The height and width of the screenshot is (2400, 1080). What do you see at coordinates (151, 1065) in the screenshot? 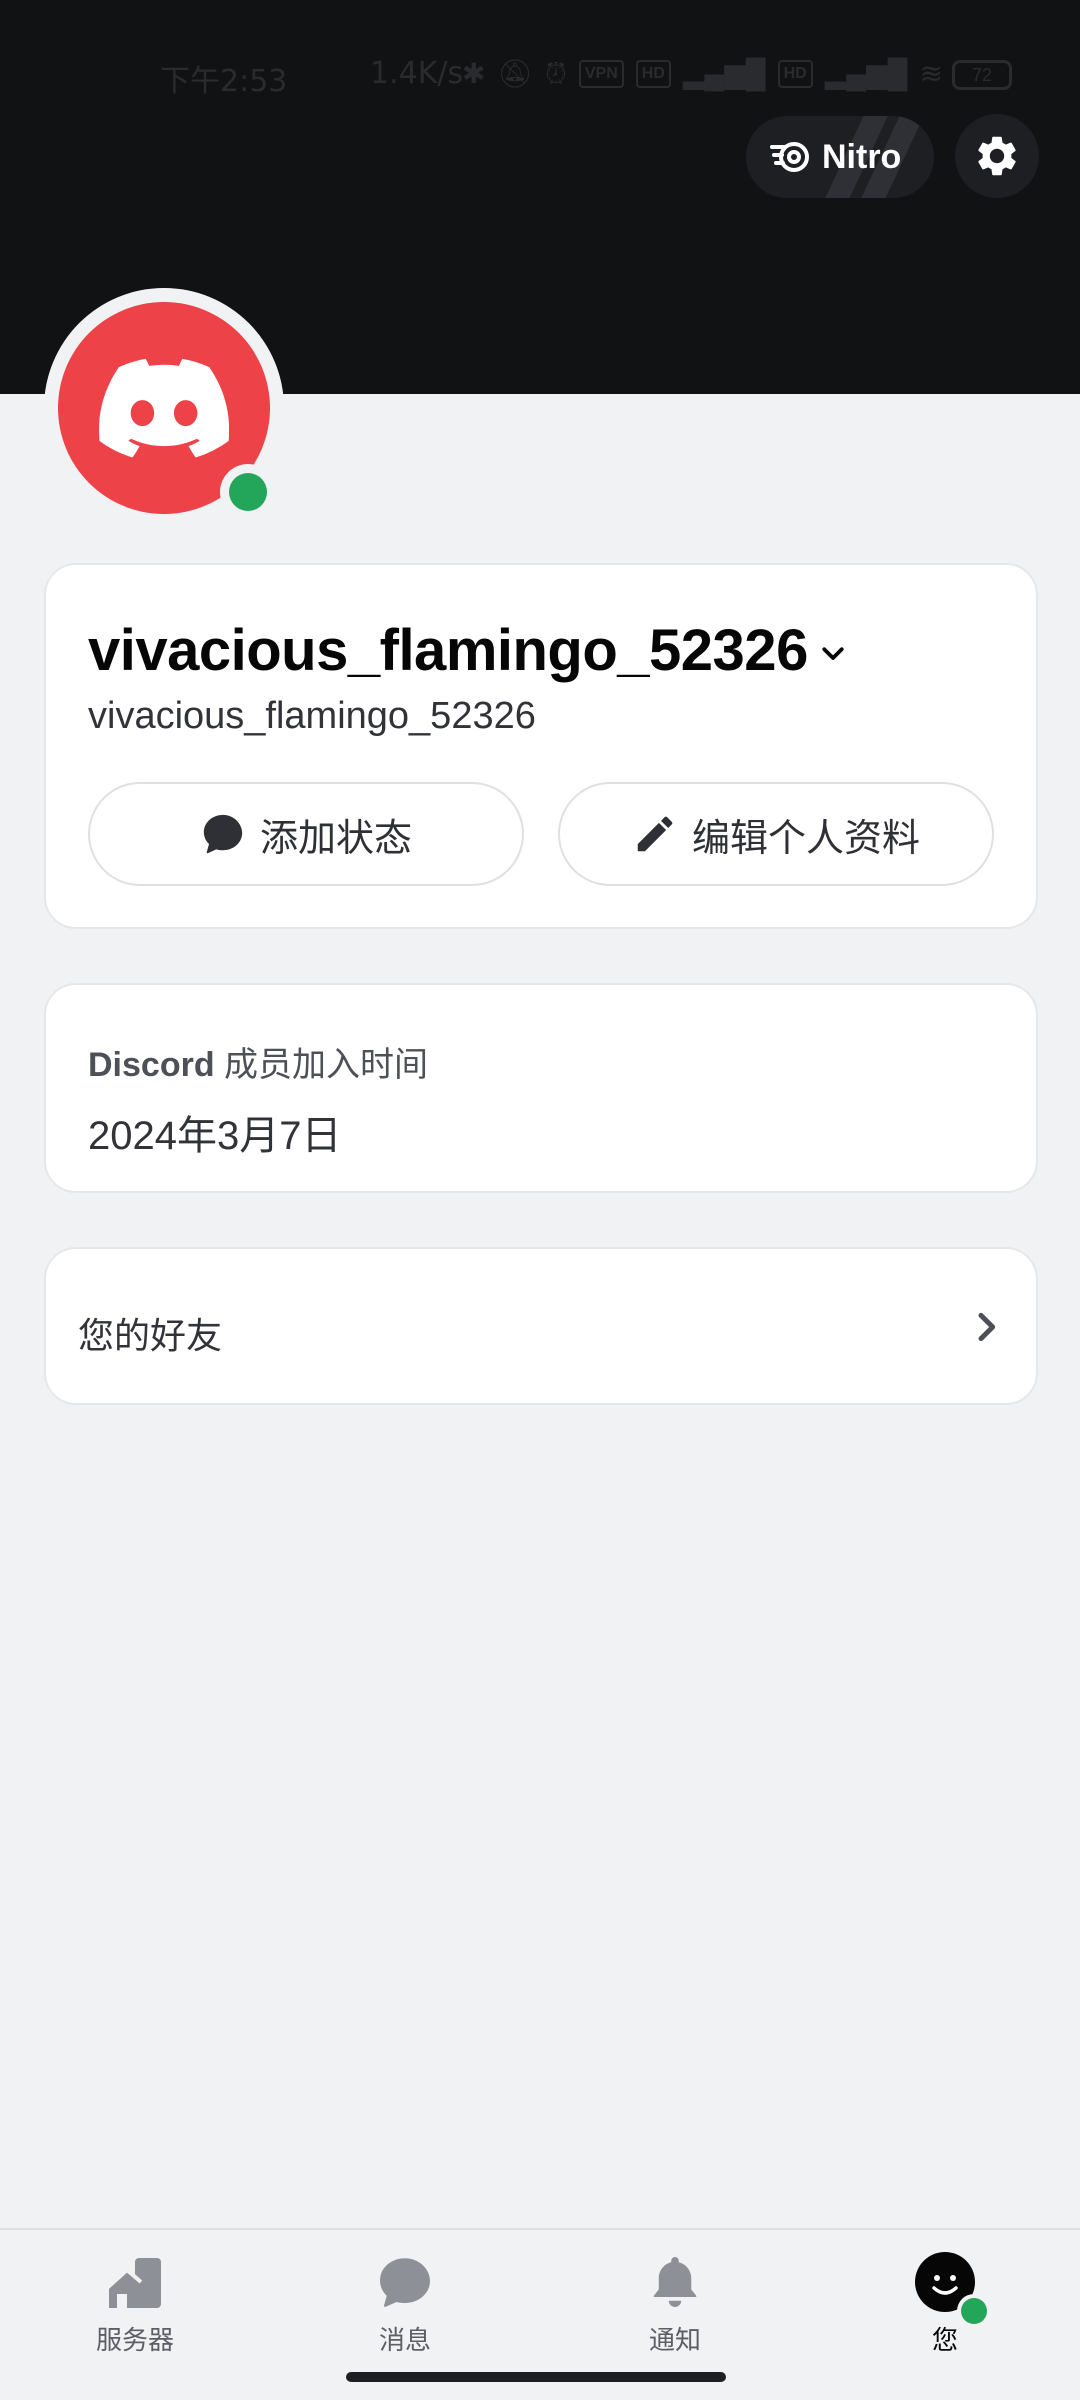
I see `discord-brand-label: Discord` at bounding box center [151, 1065].